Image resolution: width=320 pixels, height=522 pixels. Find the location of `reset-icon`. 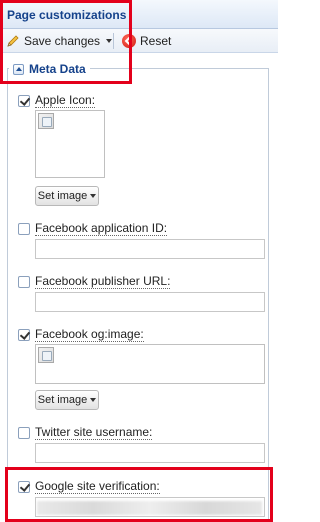

reset-icon is located at coordinates (129, 41).